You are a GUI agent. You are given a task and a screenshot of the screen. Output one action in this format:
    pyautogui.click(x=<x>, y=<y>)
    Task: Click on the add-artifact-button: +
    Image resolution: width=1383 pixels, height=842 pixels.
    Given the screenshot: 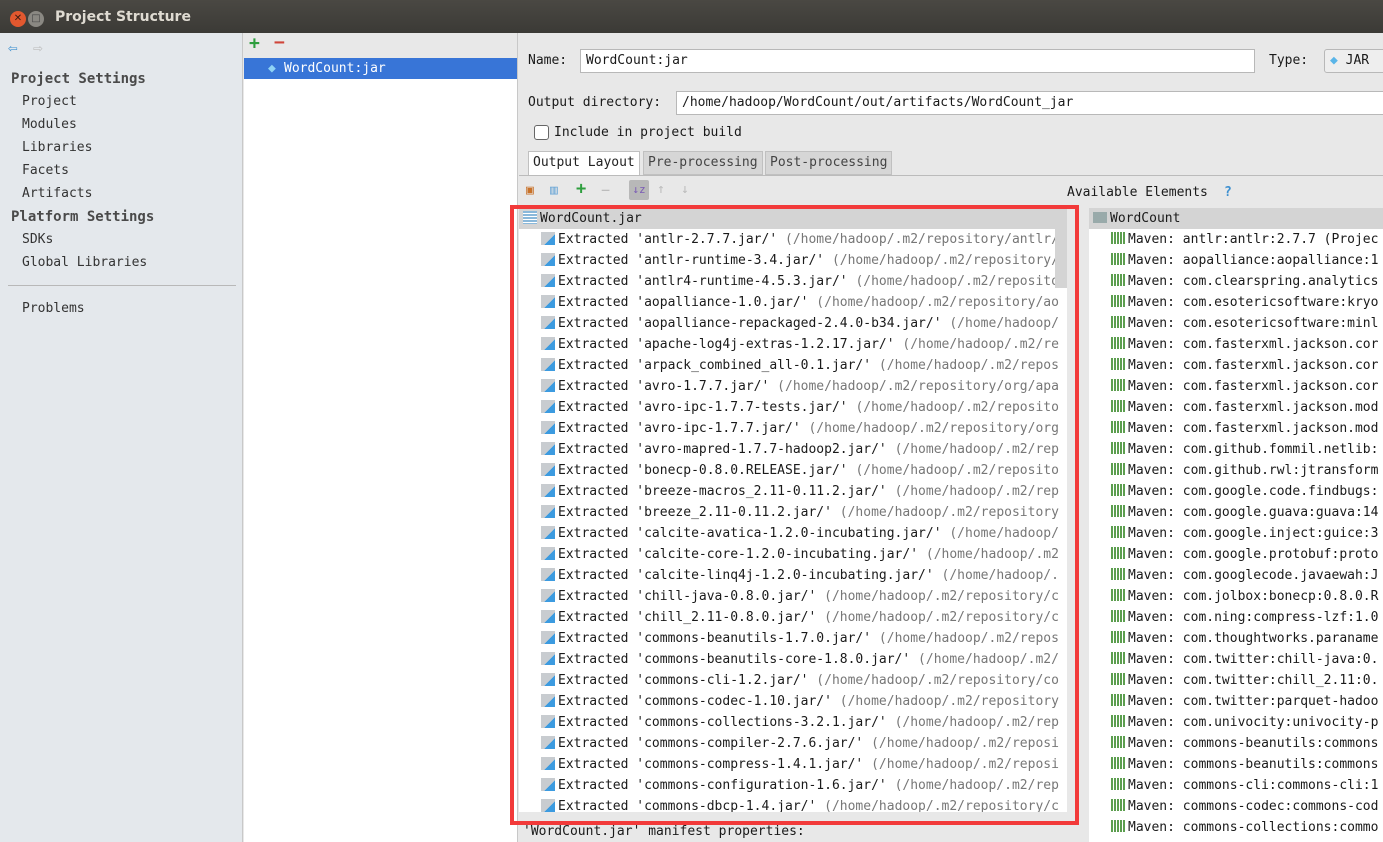 What is the action you would take?
    pyautogui.click(x=254, y=43)
    